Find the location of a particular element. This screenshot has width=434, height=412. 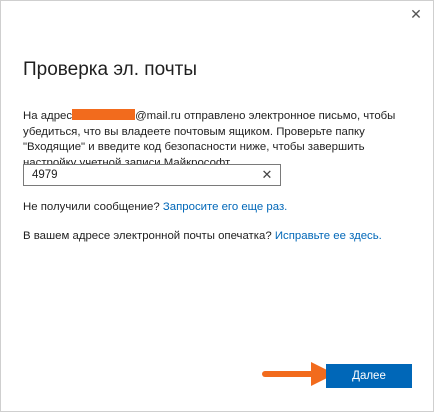

clear-icon: ✕ is located at coordinates (267, 175).